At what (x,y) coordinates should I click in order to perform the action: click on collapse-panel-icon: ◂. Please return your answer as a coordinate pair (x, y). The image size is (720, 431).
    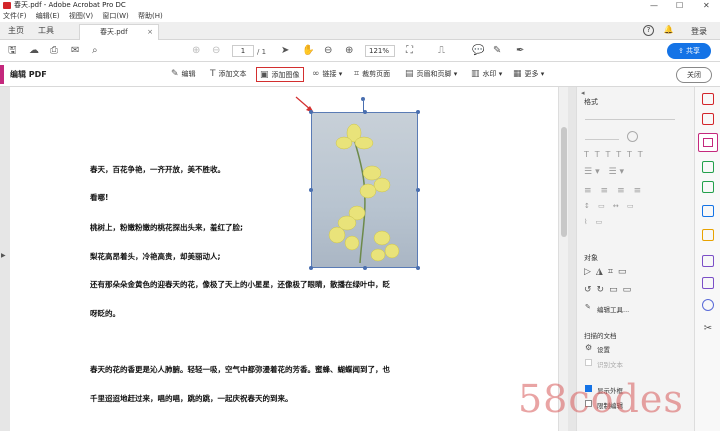
    Looking at the image, I should click on (583, 93).